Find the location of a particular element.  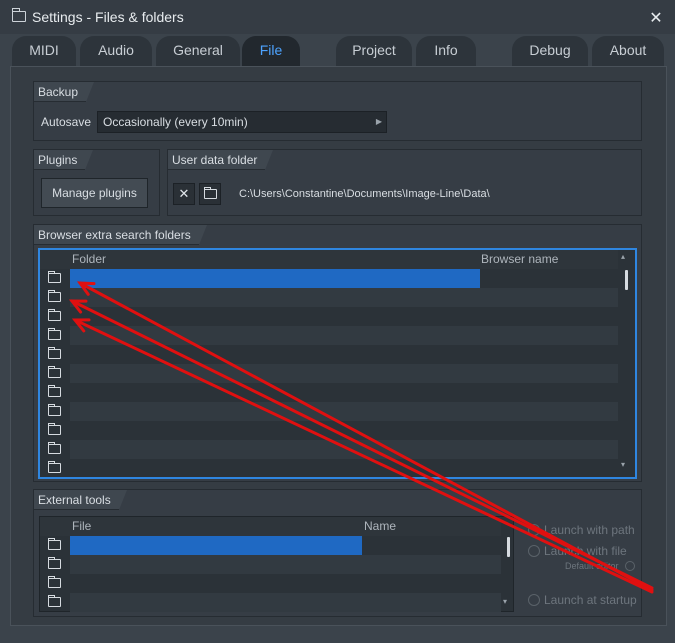

tab-file: File is located at coordinates (271, 51).